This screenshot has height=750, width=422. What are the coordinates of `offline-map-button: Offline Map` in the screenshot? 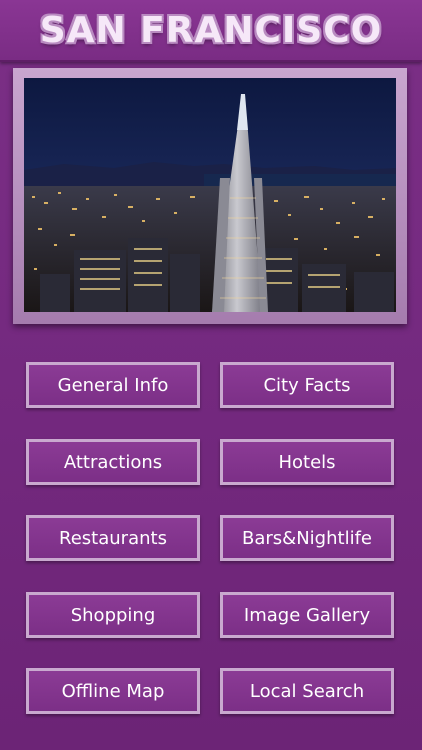 It's located at (113, 691).